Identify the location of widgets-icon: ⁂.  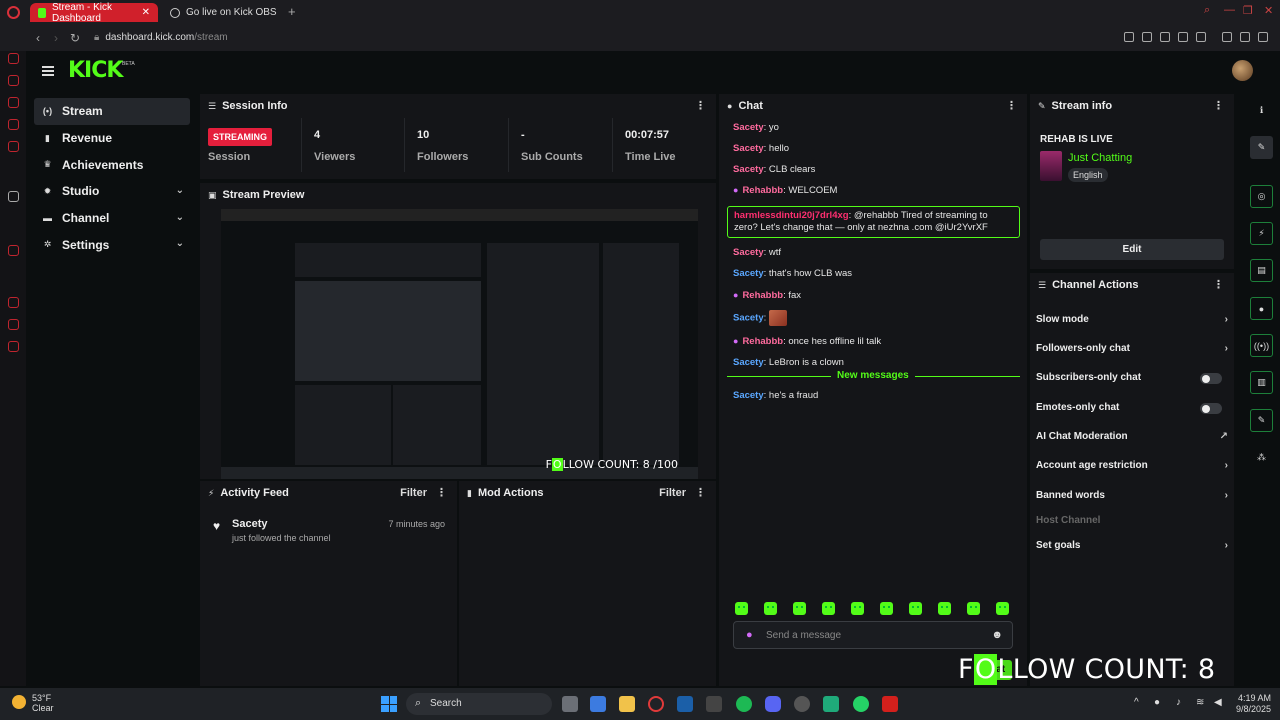
(1261, 457).